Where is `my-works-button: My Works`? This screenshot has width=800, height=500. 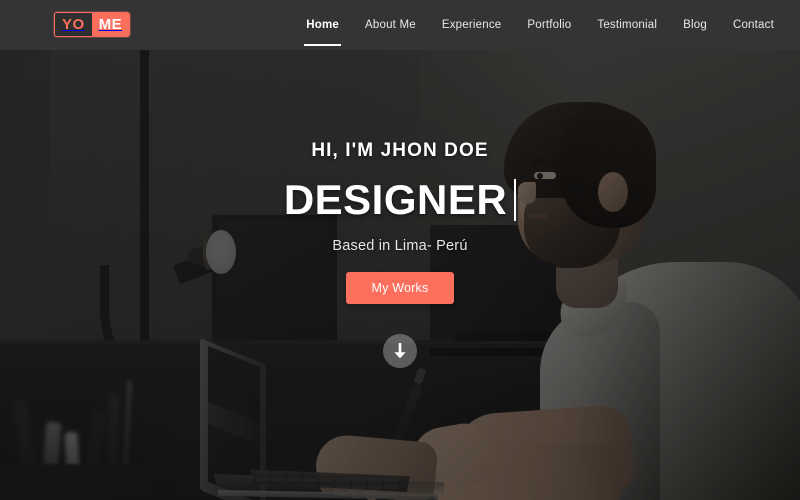 my-works-button: My Works is located at coordinates (400, 288).